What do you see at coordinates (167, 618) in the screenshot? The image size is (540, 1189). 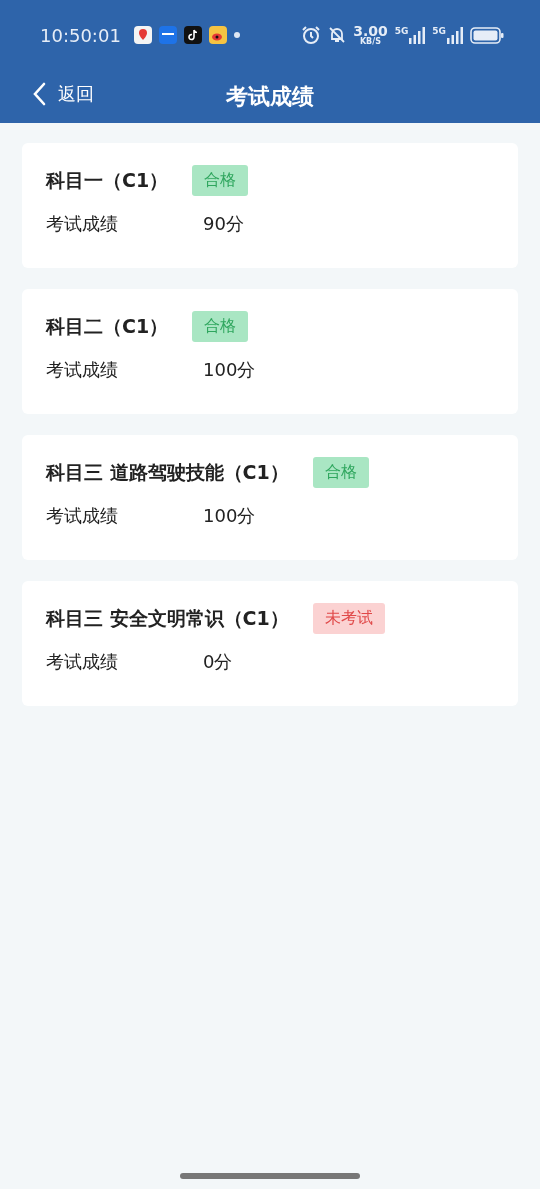 I see `subject-name: 科目三 安全文明常识（C1）` at bounding box center [167, 618].